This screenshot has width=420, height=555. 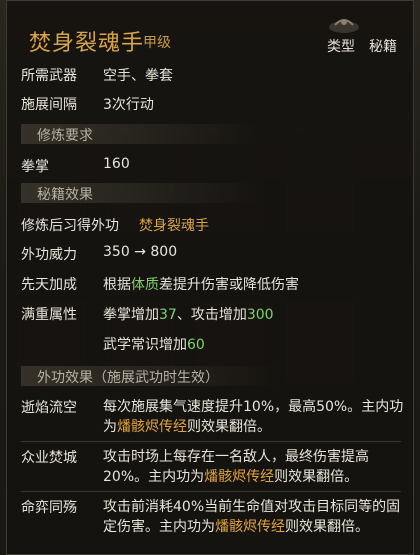 What do you see at coordinates (116, 252) in the screenshot?
I see `power-from: 350` at bounding box center [116, 252].